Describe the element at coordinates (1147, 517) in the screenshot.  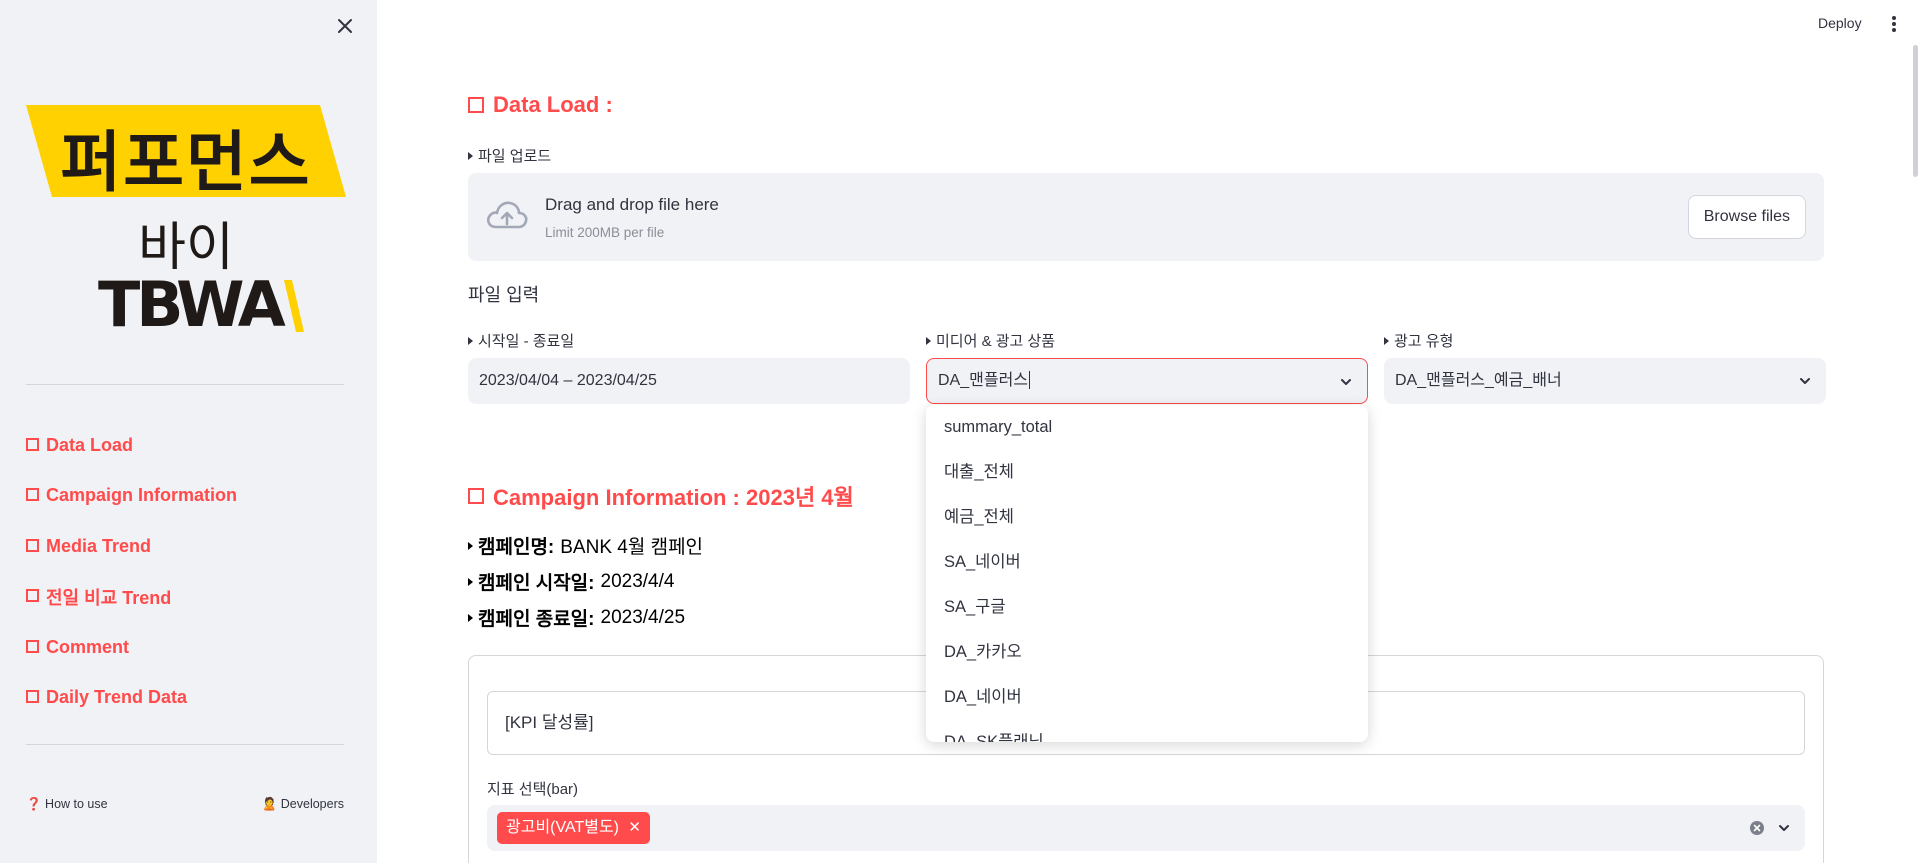
I see `dropdown-option: 예금_전체` at that location.